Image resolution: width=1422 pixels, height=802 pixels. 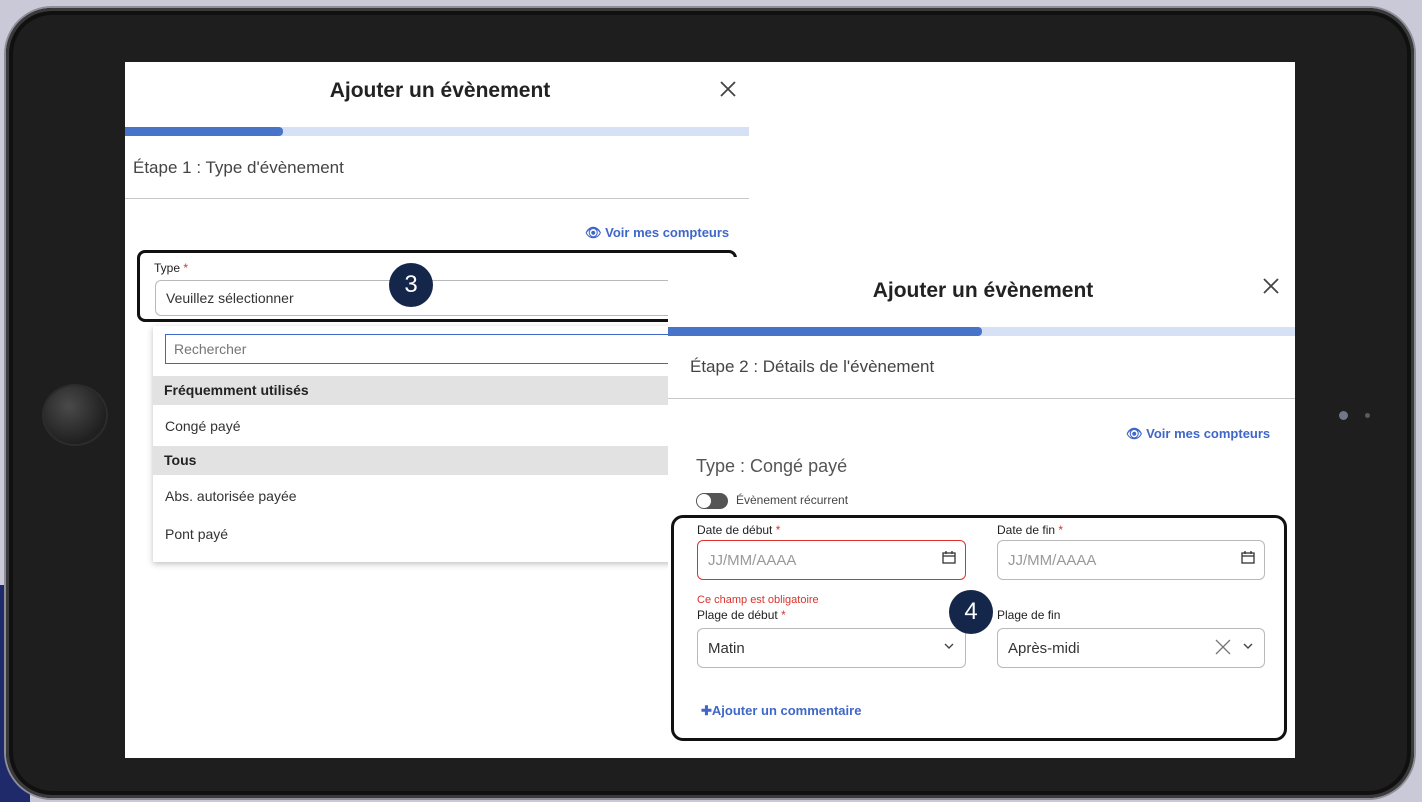 I want to click on start-date-input: JJ/MM/AAAA, so click(x=831, y=560).